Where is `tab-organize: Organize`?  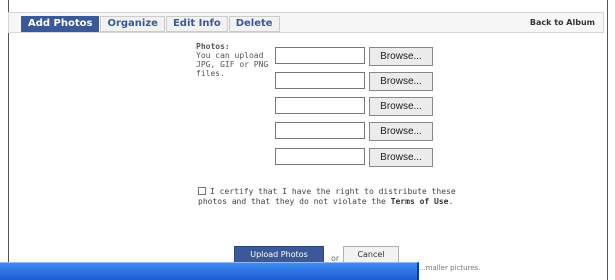 tab-organize: Organize is located at coordinates (132, 24).